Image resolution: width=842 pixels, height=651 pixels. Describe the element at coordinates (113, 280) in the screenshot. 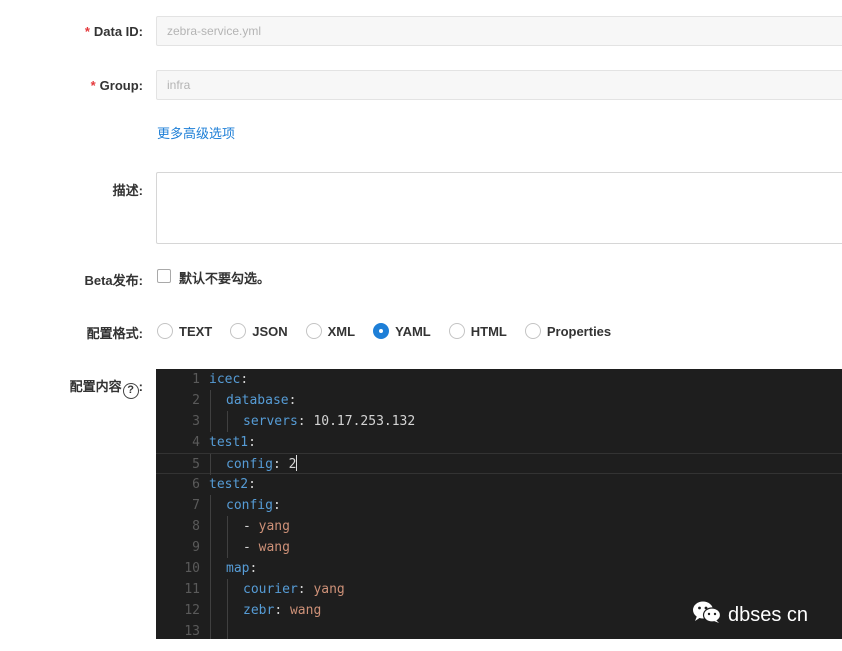

I see `beta-label: Beta发布:` at that location.